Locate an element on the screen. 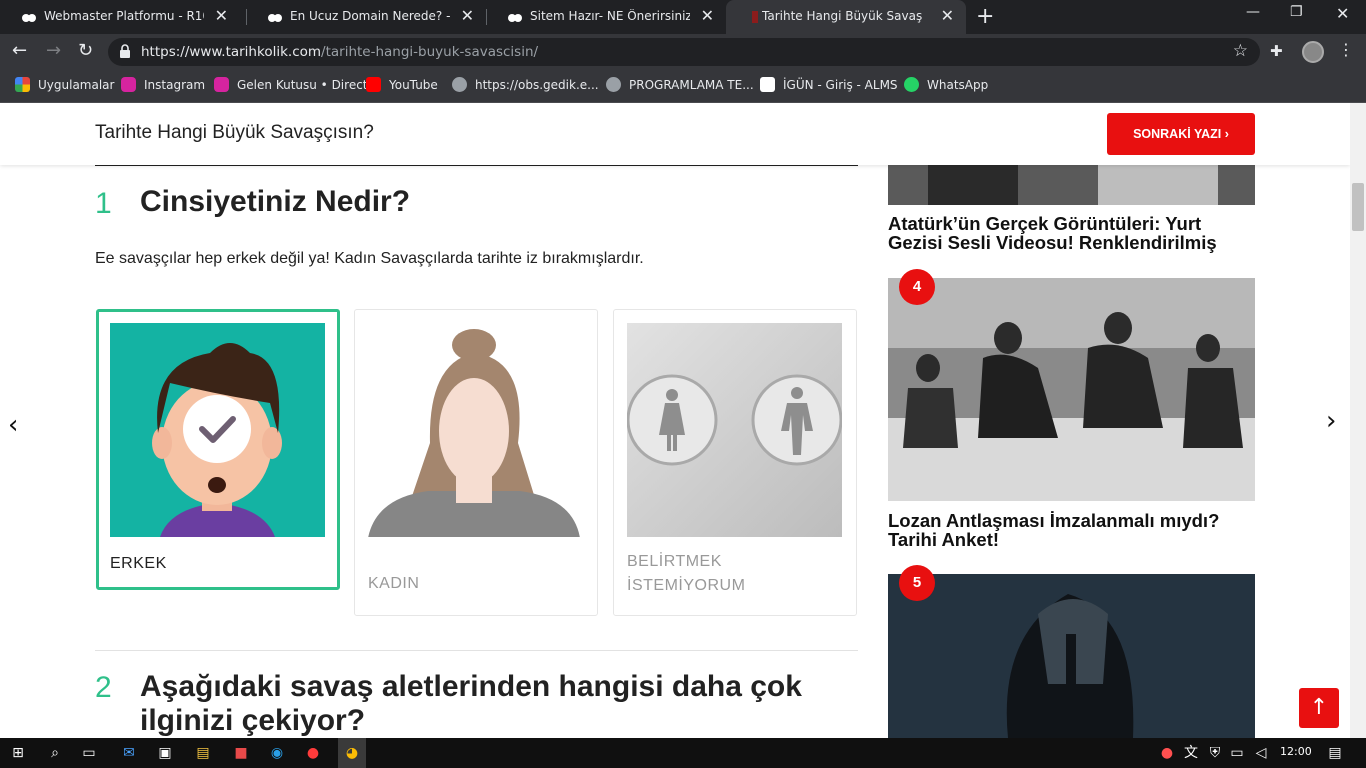 The image size is (1366, 768). answer-card-kadin: KADIN is located at coordinates (476, 462).